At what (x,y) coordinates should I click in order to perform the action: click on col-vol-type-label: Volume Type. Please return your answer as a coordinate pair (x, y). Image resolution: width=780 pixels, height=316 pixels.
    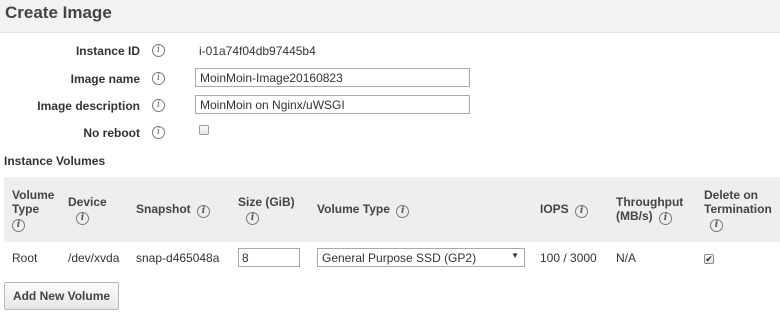
    Looking at the image, I should click on (353, 208).